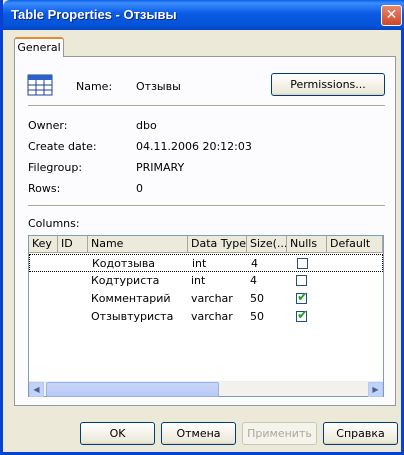 The height and width of the screenshot is (455, 404). What do you see at coordinates (54, 223) in the screenshot?
I see `columns-label: Columns:` at bounding box center [54, 223].